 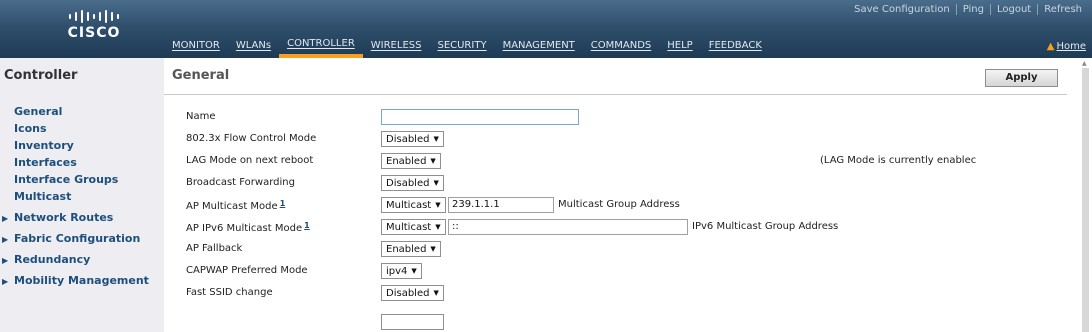 What do you see at coordinates (898, 160) in the screenshot?
I see `lag-status-text: (LAG Mode is currently enablec` at bounding box center [898, 160].